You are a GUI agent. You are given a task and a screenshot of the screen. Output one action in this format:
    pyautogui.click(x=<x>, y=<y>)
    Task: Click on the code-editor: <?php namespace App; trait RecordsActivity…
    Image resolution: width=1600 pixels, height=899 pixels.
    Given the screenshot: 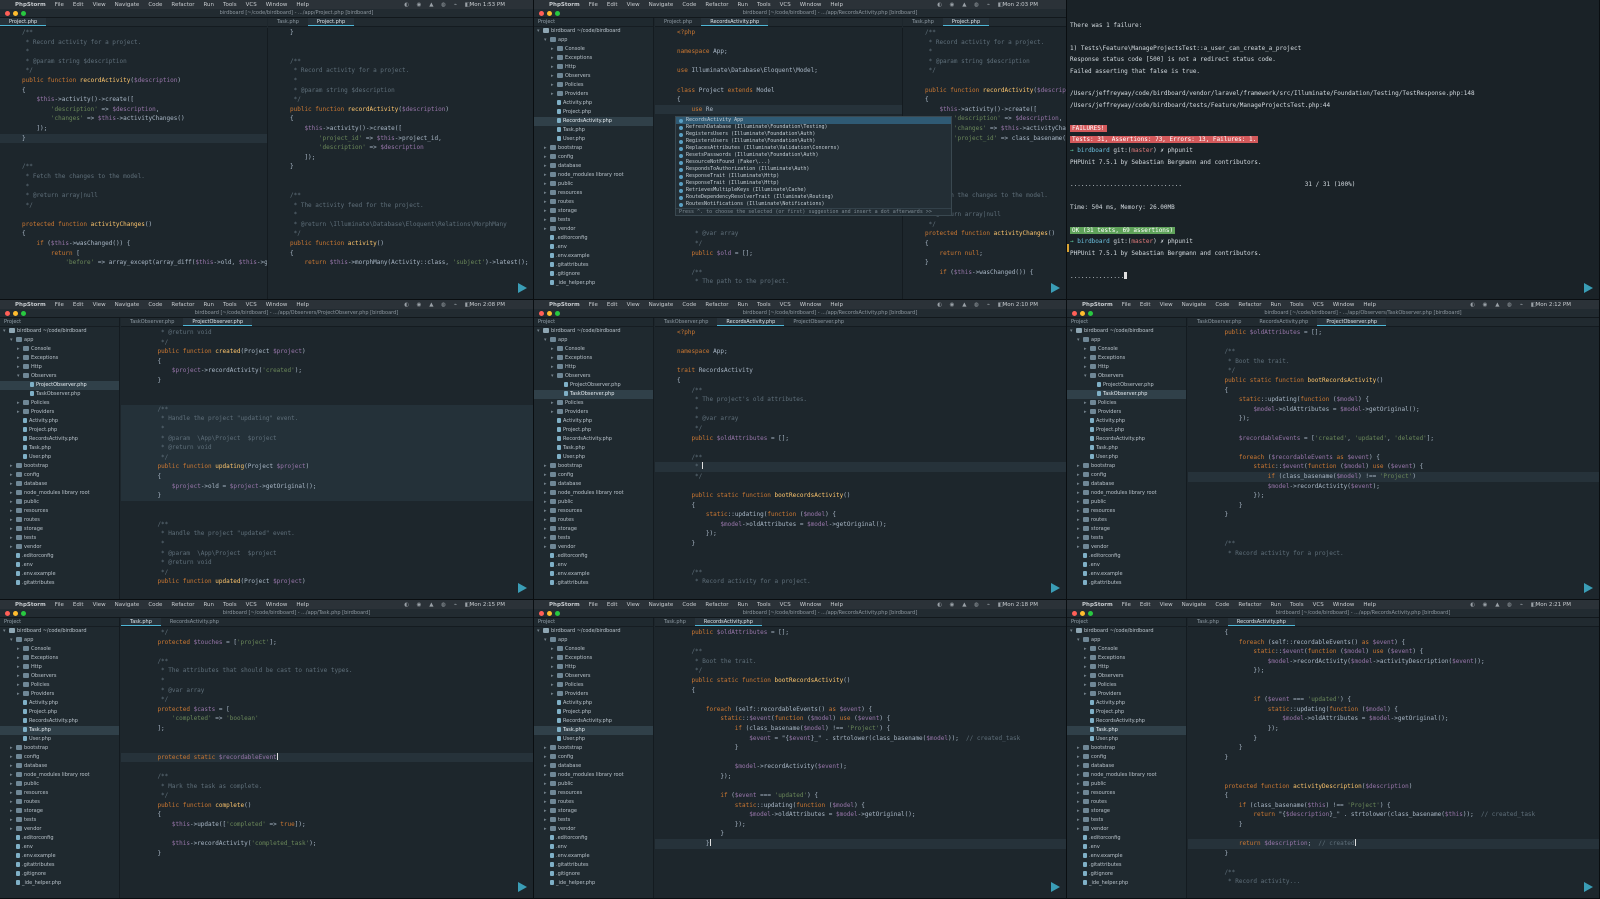 What is the action you would take?
    pyautogui.click(x=860, y=463)
    